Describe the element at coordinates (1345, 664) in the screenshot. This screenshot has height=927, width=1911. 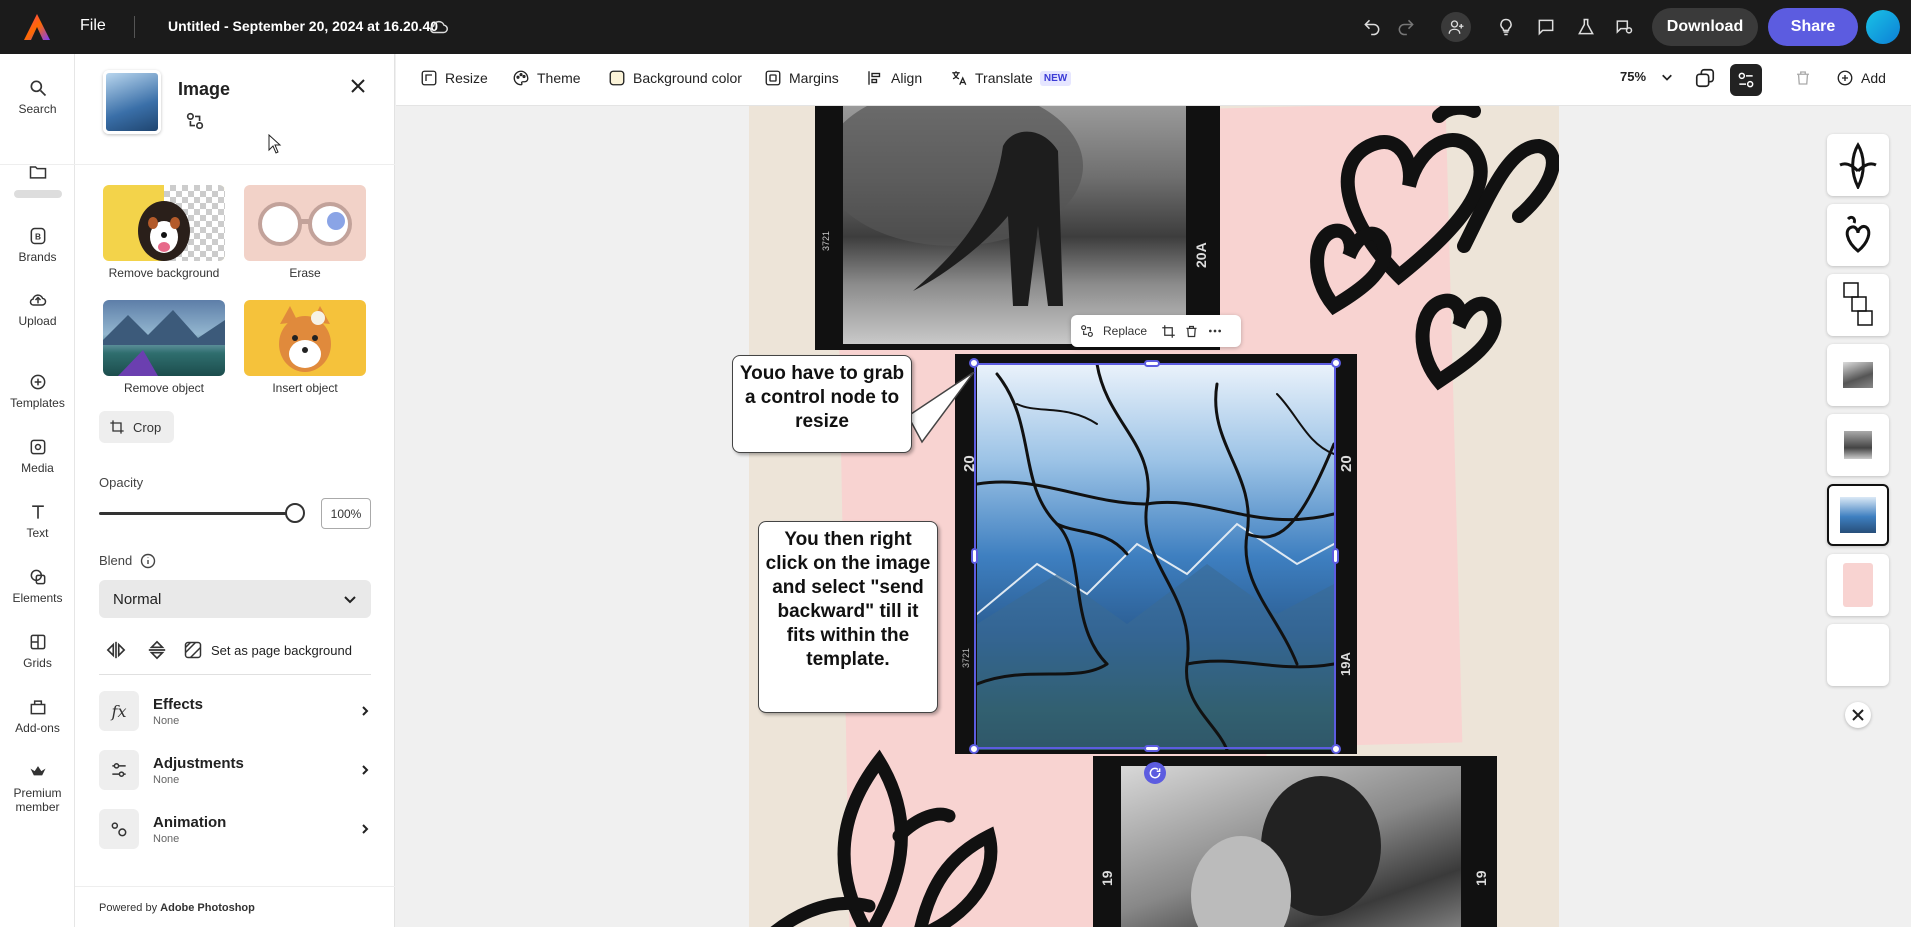
I see `film-number: 19A` at that location.